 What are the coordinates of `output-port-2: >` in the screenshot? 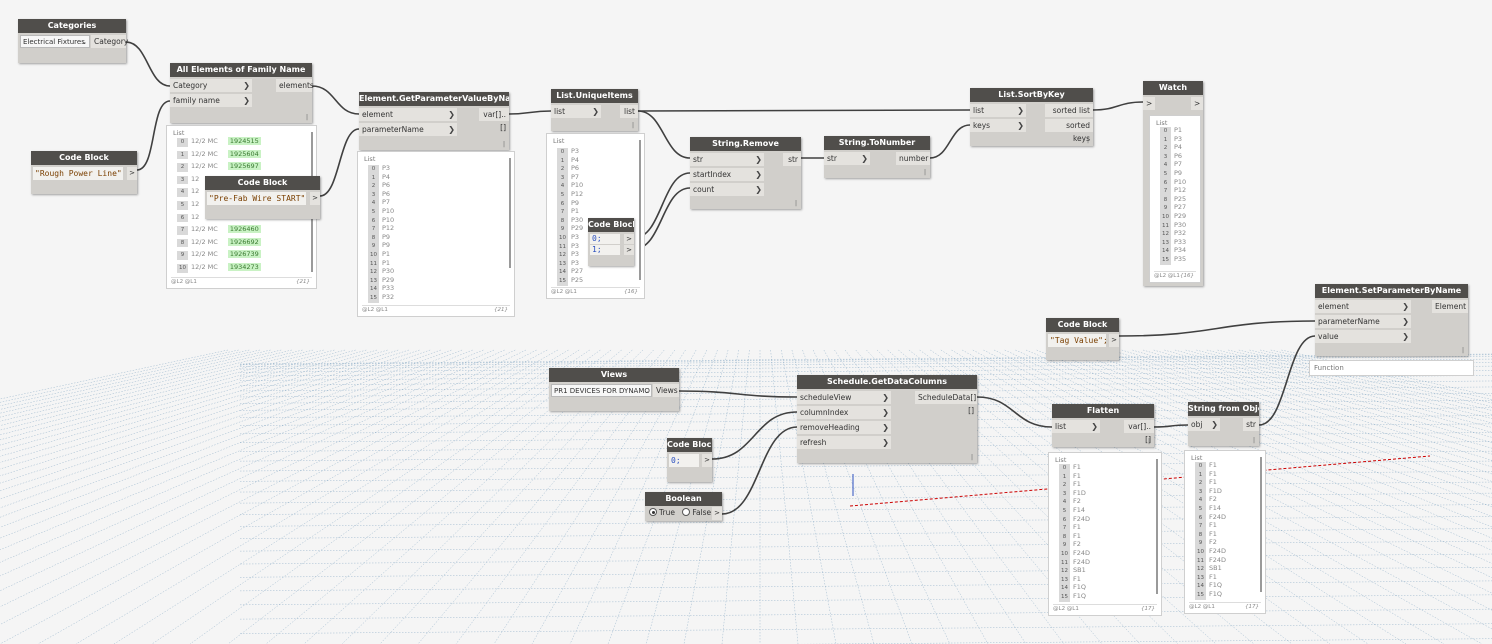 It's located at (629, 250).